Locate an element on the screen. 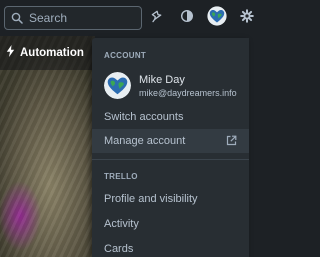 The image size is (320, 257). avatar is located at coordinates (117, 85).